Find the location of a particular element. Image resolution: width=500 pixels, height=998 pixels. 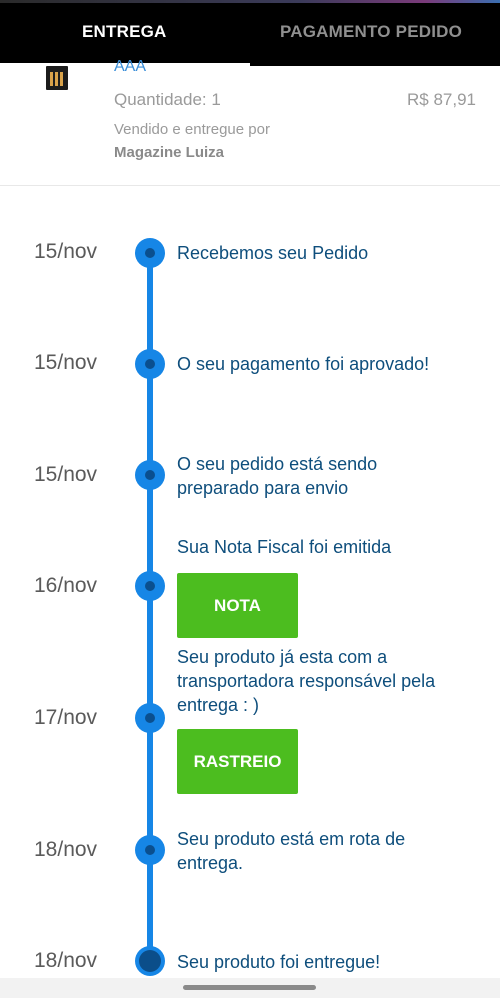

home-gesture-handle is located at coordinates (249, 987).